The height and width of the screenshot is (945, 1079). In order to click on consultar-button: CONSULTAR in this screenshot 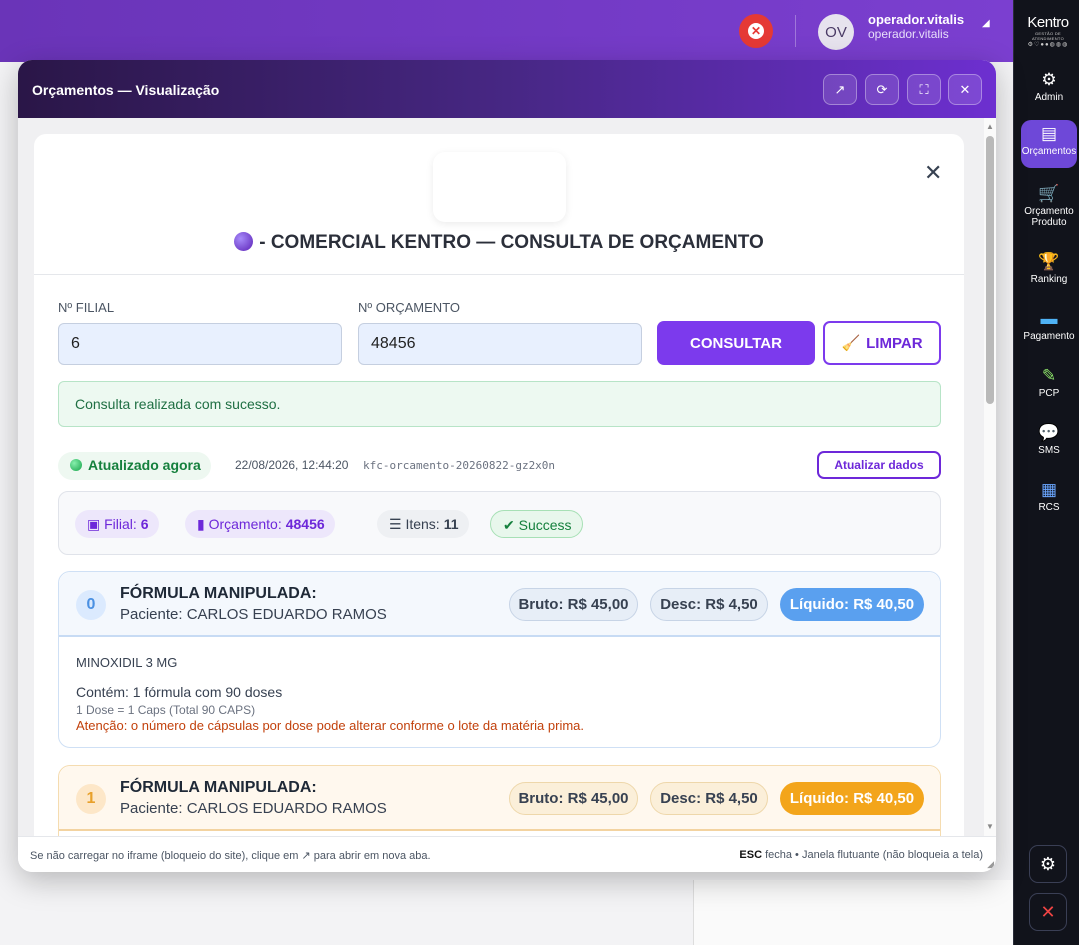, I will do `click(736, 343)`.